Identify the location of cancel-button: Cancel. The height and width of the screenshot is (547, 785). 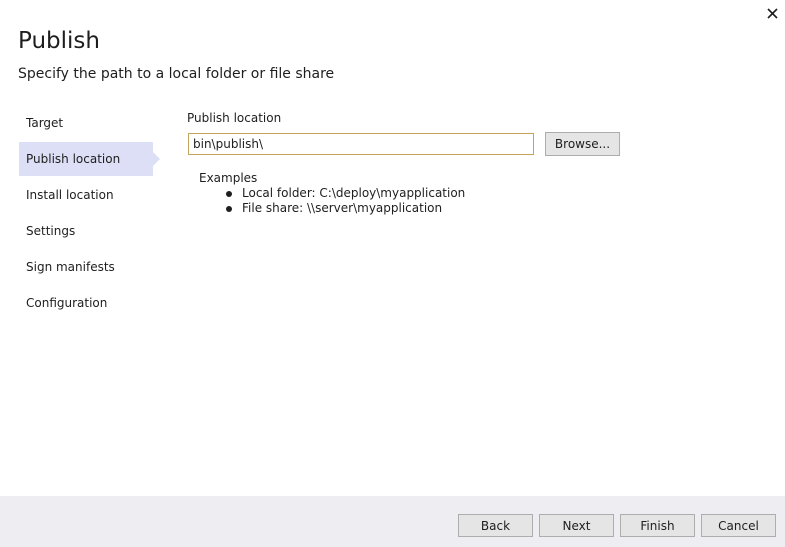
(738, 525).